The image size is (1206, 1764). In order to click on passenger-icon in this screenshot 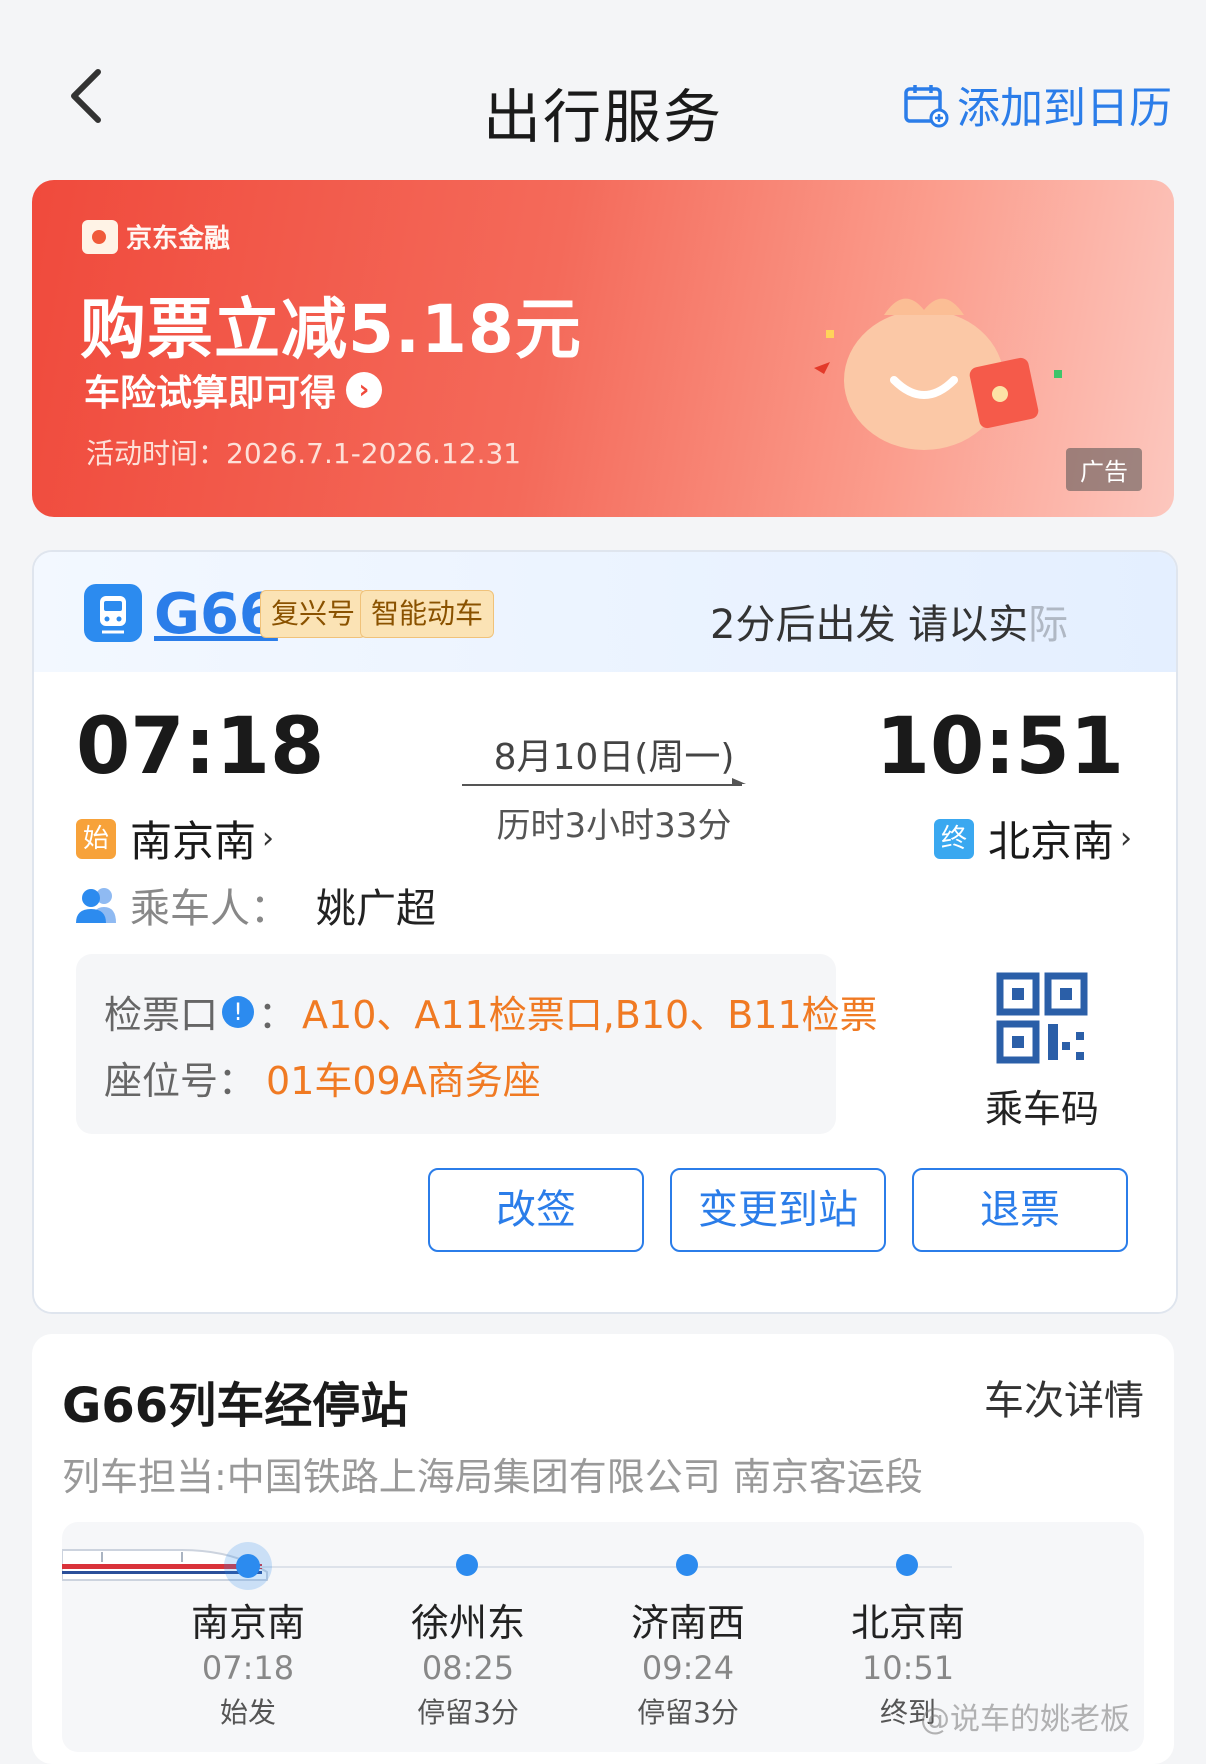, I will do `click(96, 905)`.